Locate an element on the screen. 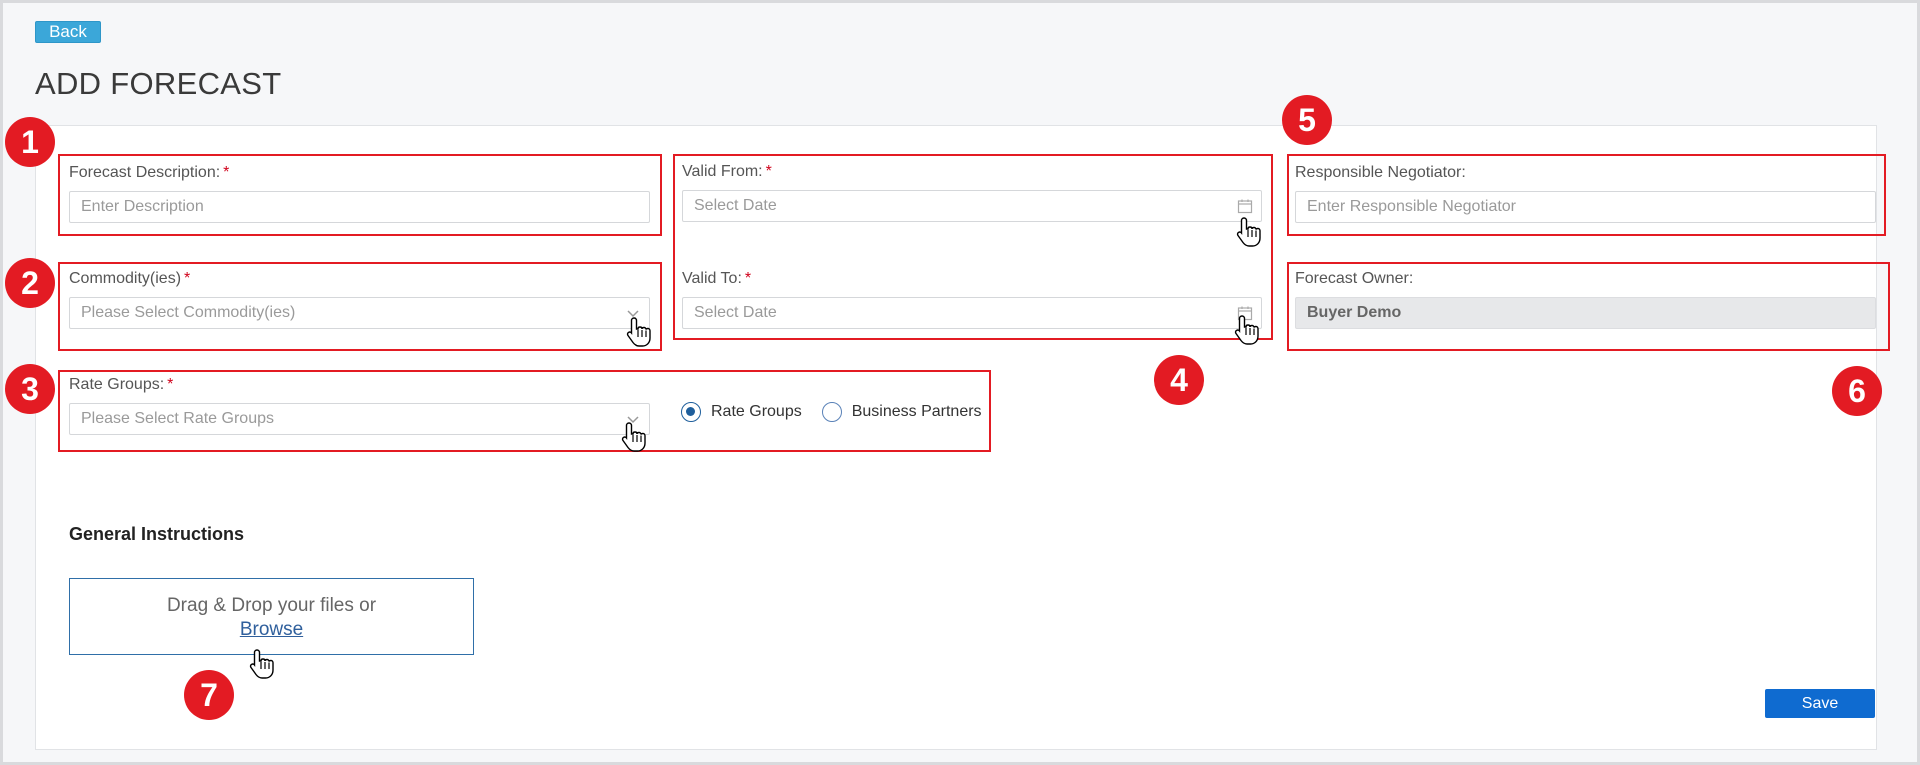  radio-rate-groups: Rate Groups is located at coordinates (741, 412).